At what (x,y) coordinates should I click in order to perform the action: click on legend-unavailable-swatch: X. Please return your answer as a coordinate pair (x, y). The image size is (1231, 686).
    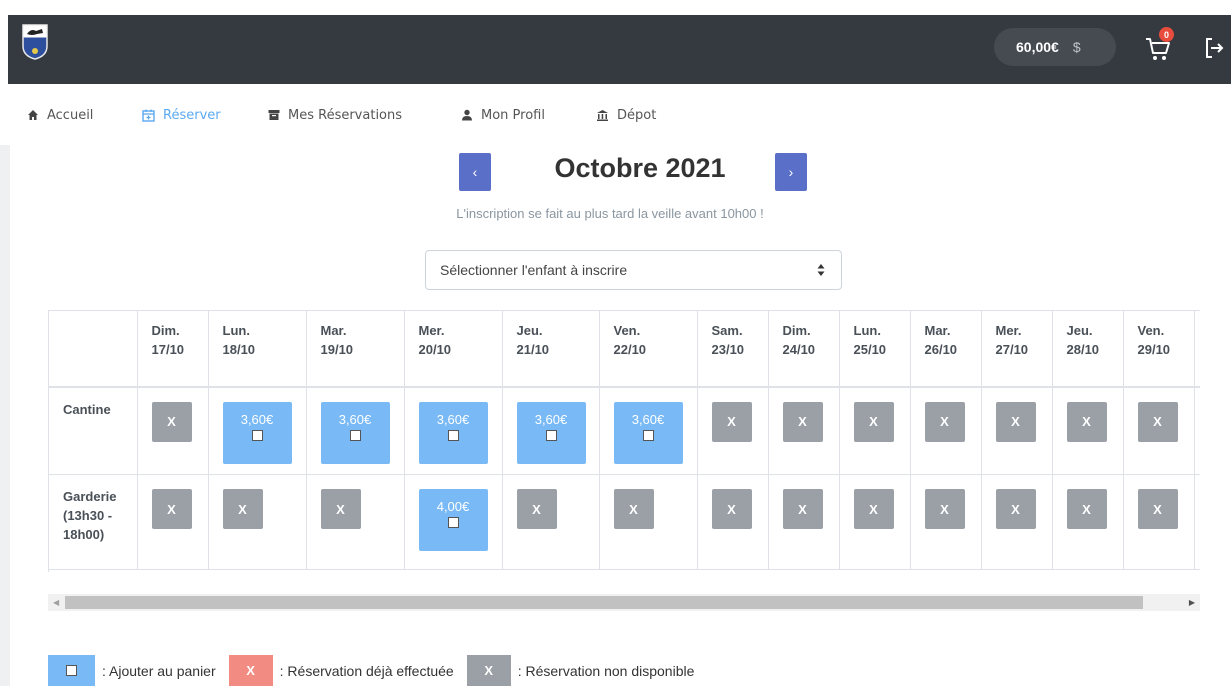
    Looking at the image, I should click on (488, 670).